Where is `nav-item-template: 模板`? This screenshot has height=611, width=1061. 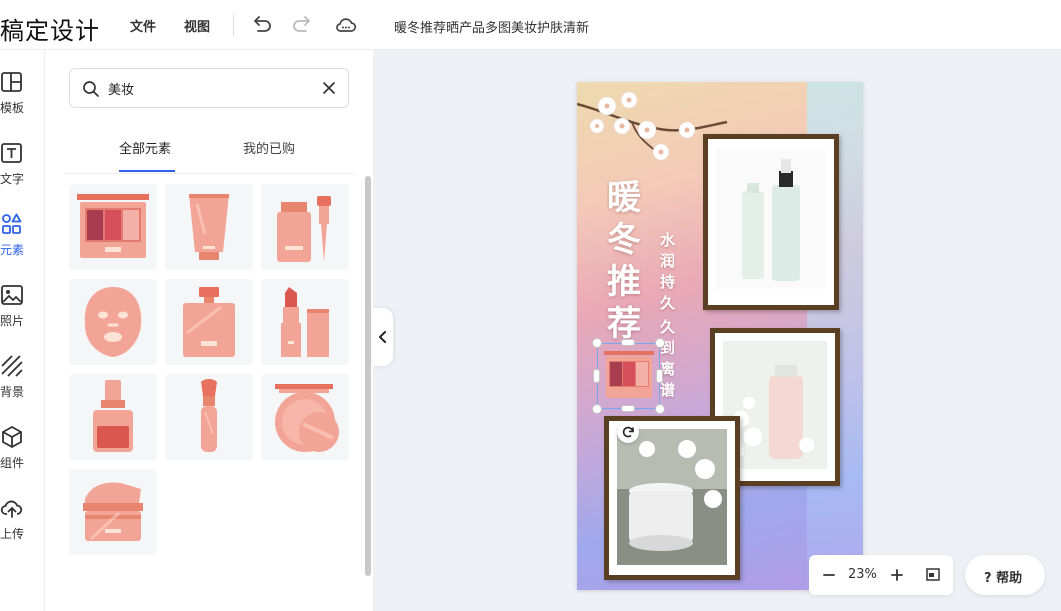
nav-item-template: 模板 is located at coordinates (22, 98).